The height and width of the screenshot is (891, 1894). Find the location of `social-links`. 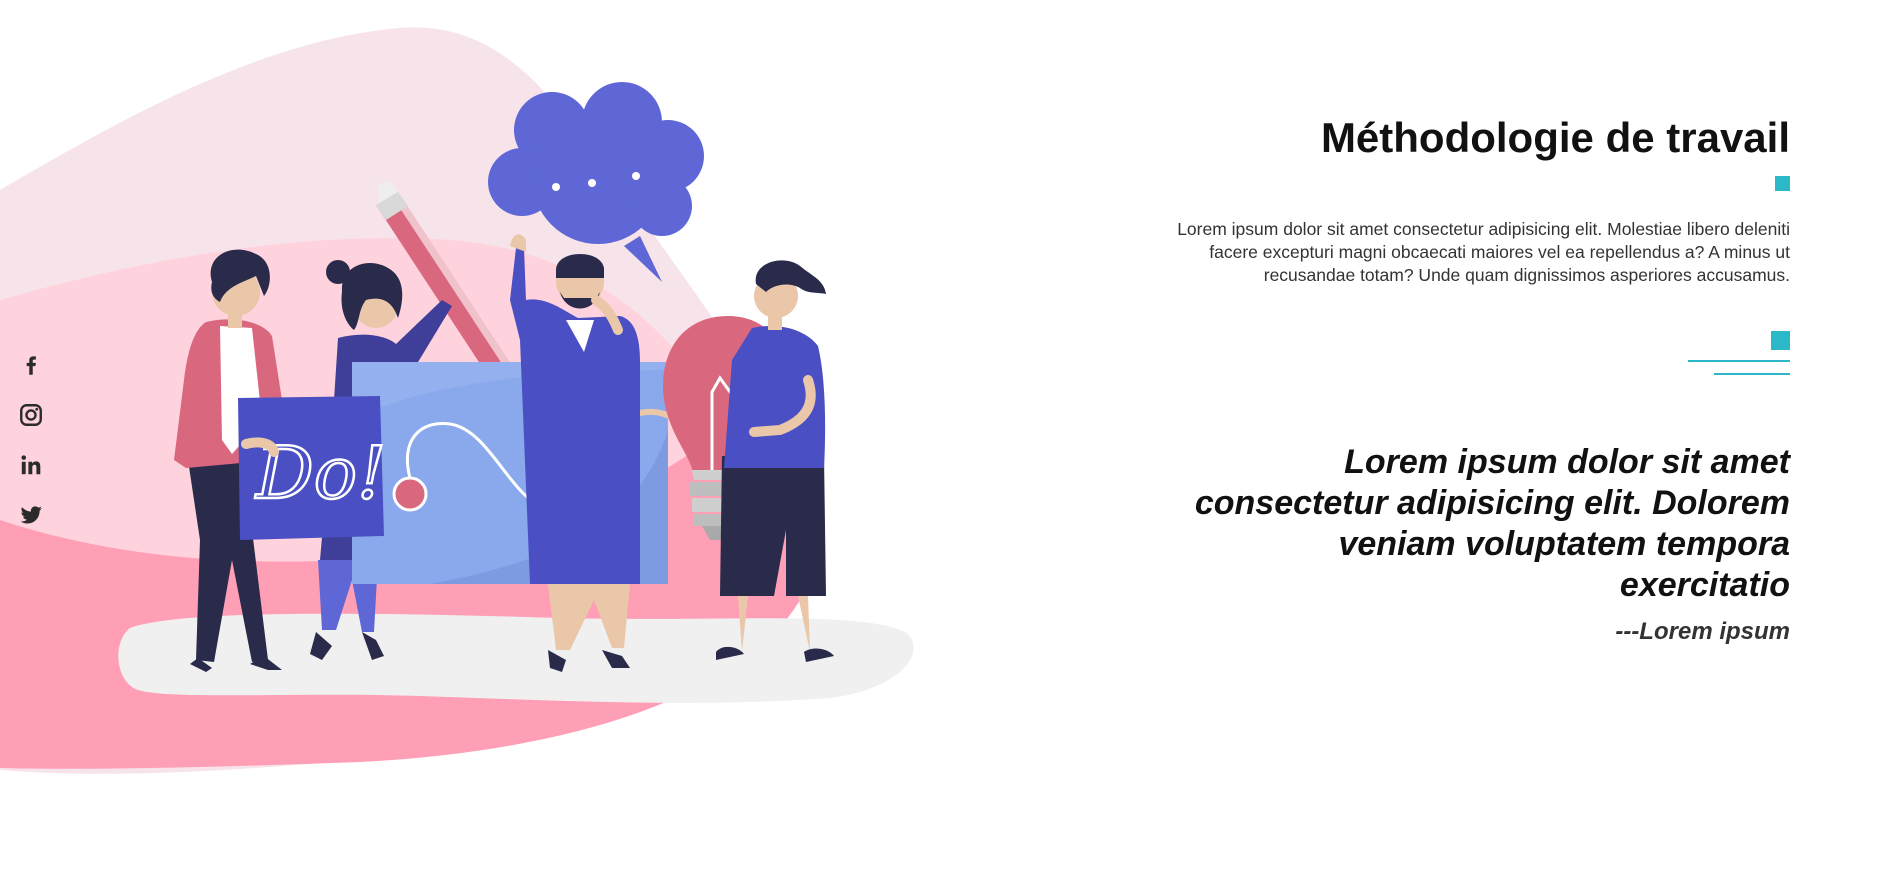

social-links is located at coordinates (32, 452).